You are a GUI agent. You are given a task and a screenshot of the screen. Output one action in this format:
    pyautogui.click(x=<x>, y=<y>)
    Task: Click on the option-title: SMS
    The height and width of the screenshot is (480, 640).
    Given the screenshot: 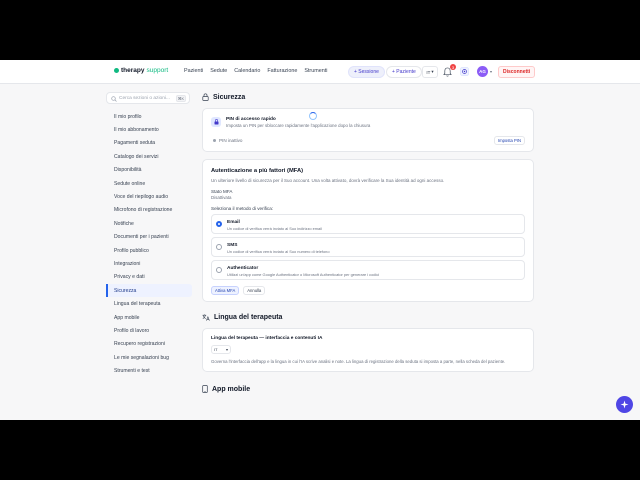 What is the action you would take?
    pyautogui.click(x=232, y=245)
    